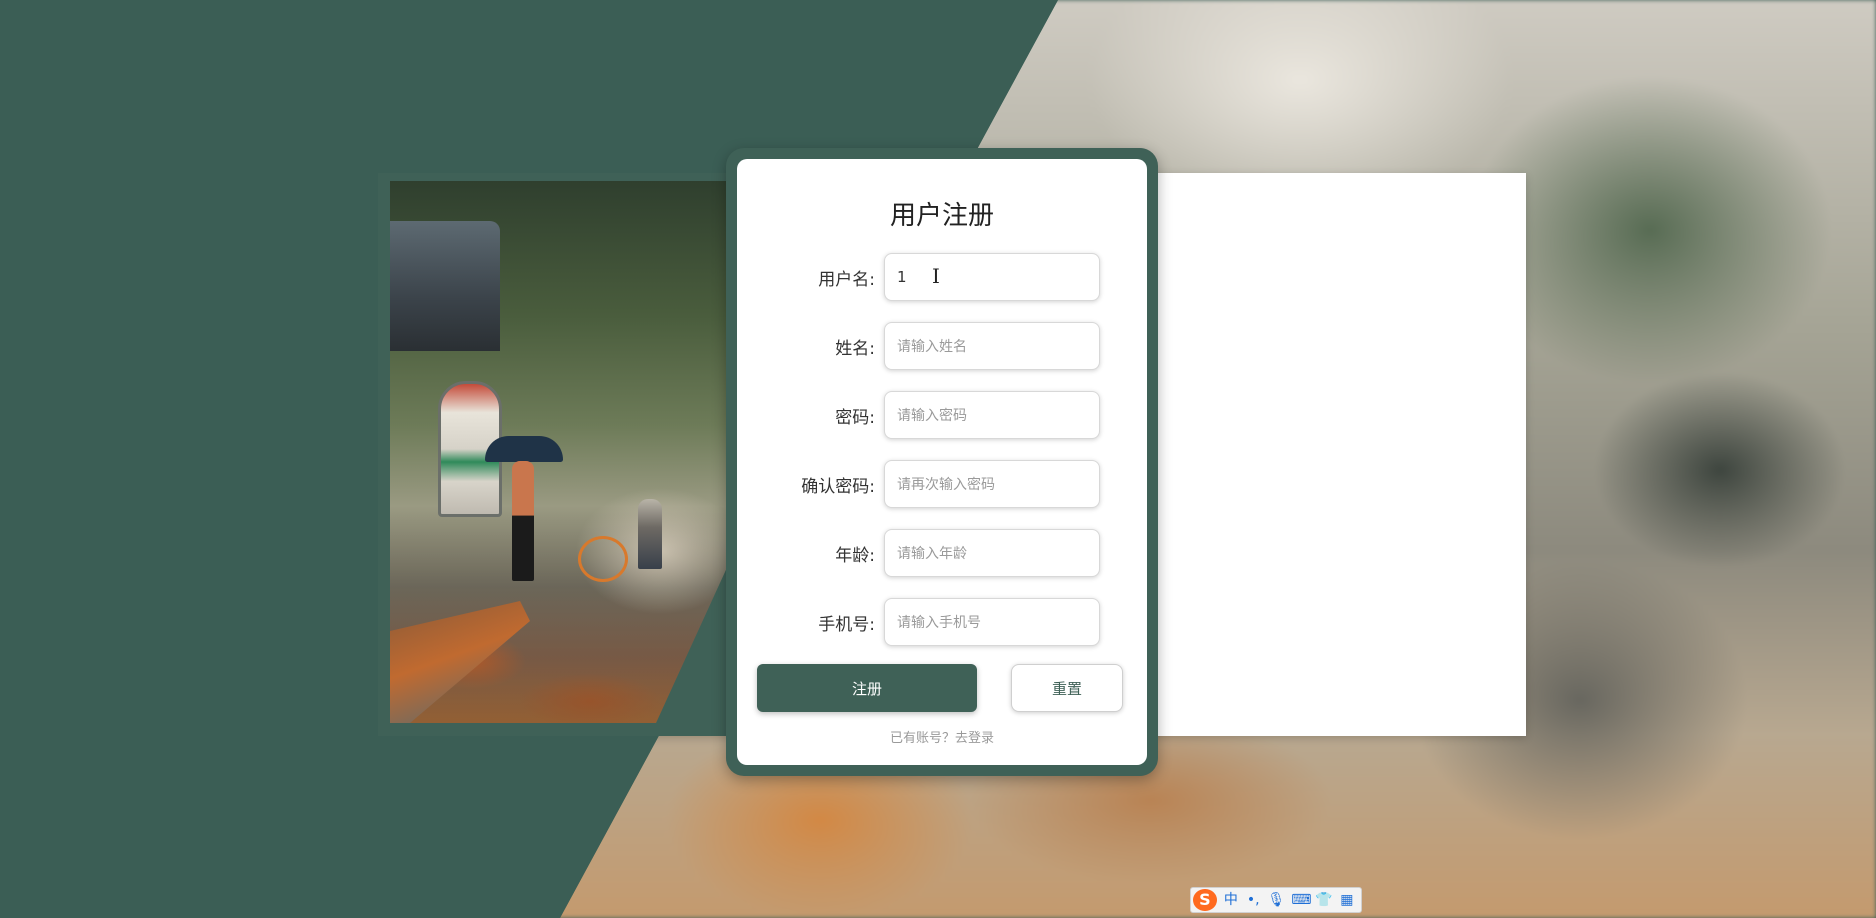 The height and width of the screenshot is (918, 1876). What do you see at coordinates (992, 415) in the screenshot?
I see `password-input` at bounding box center [992, 415].